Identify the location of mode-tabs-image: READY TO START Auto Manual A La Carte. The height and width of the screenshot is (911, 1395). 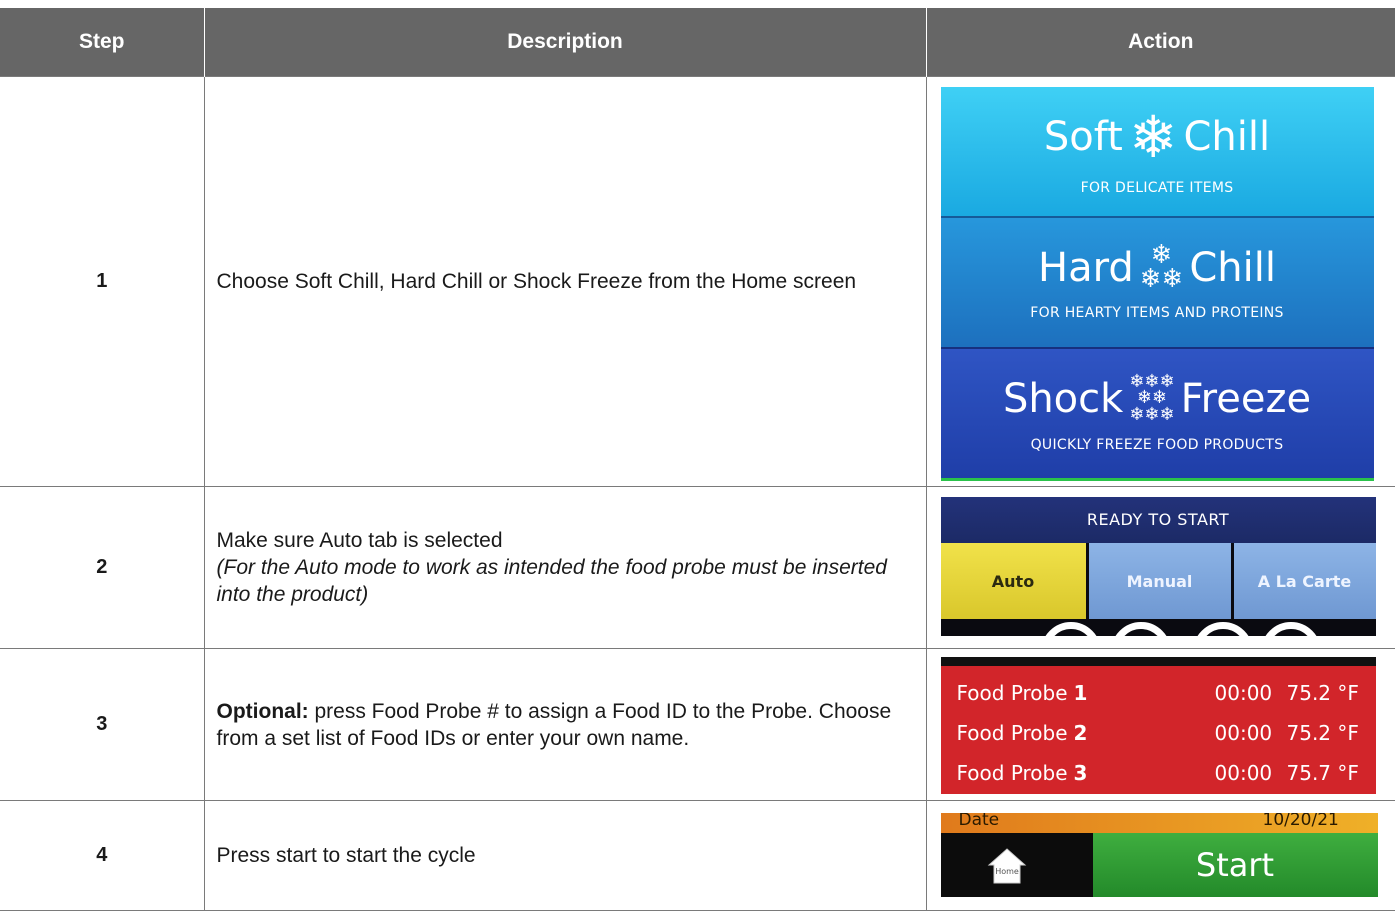
(1158, 566).